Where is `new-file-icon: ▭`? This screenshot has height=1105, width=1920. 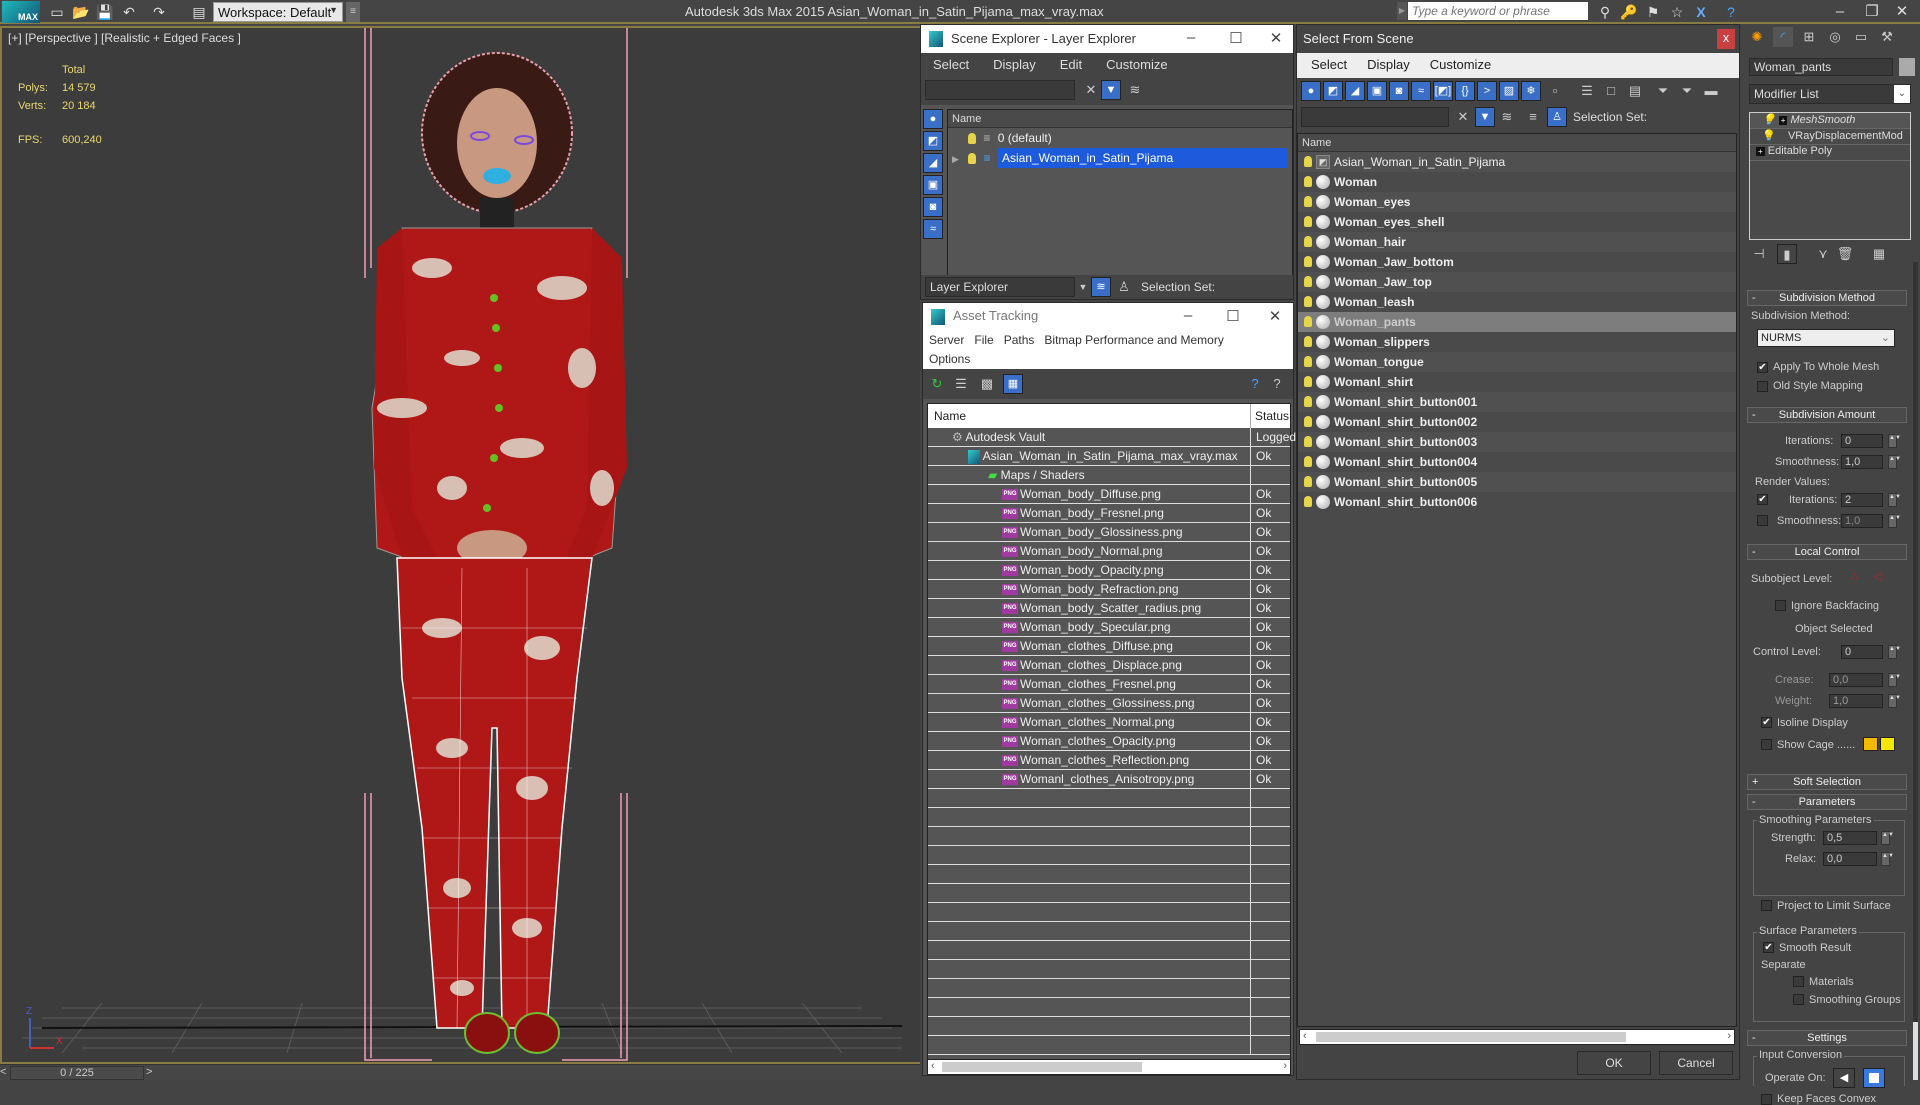
new-file-icon: ▭ is located at coordinates (57, 12).